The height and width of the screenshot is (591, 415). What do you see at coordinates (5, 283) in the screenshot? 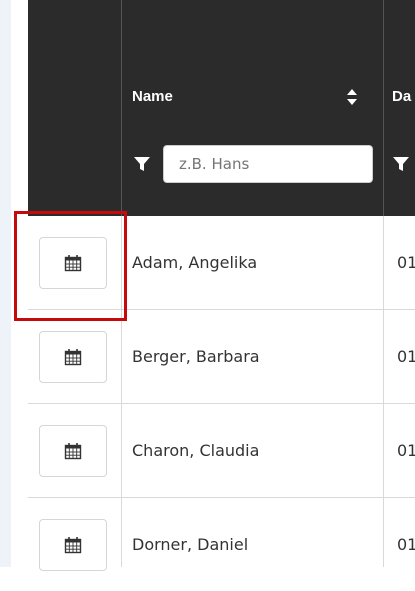
I see `sidebar-edge` at bounding box center [5, 283].